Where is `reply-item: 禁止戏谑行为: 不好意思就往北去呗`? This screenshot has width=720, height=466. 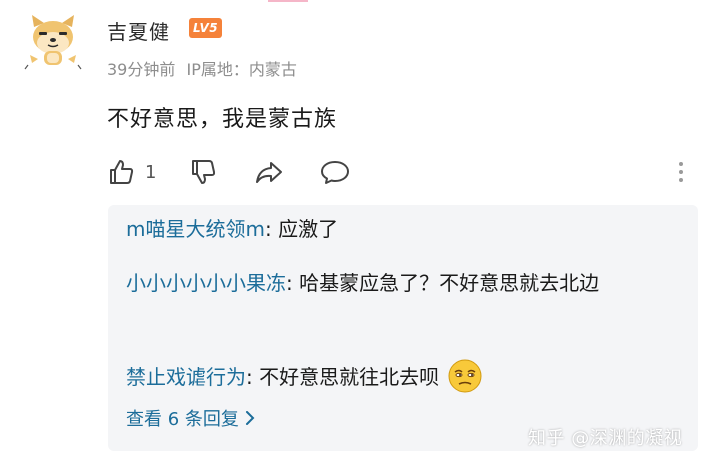 reply-item: 禁止戏谑行为: 不好意思就往北去呗 is located at coordinates (401, 378).